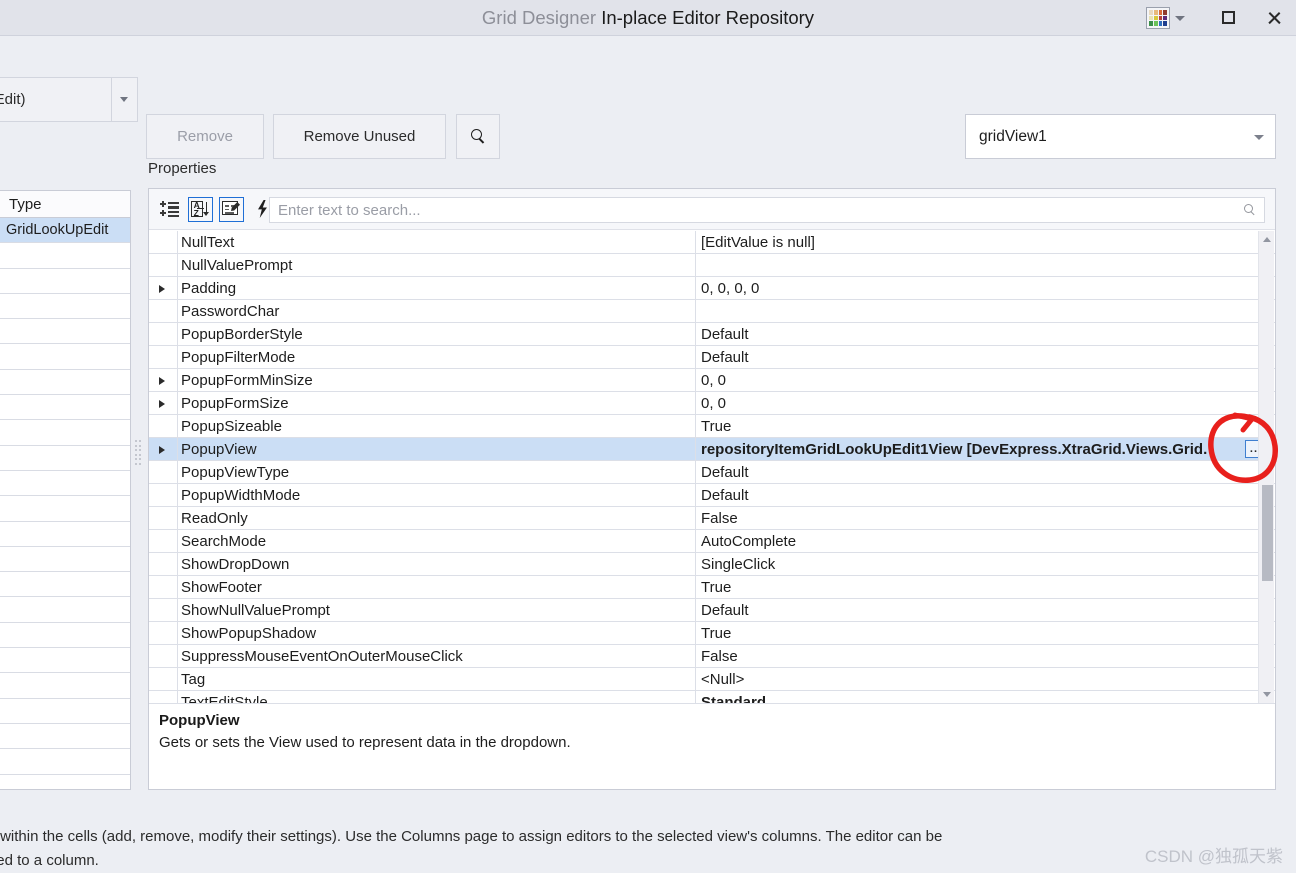  Describe the element at coordinates (231, 209) in the screenshot. I see `property-pages-icon` at that location.